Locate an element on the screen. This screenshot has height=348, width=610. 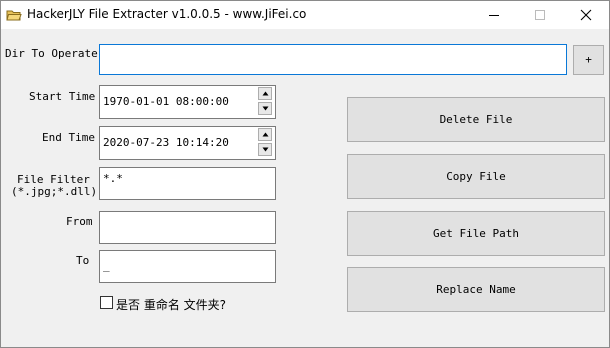
start-time-up-button is located at coordinates (265, 93).